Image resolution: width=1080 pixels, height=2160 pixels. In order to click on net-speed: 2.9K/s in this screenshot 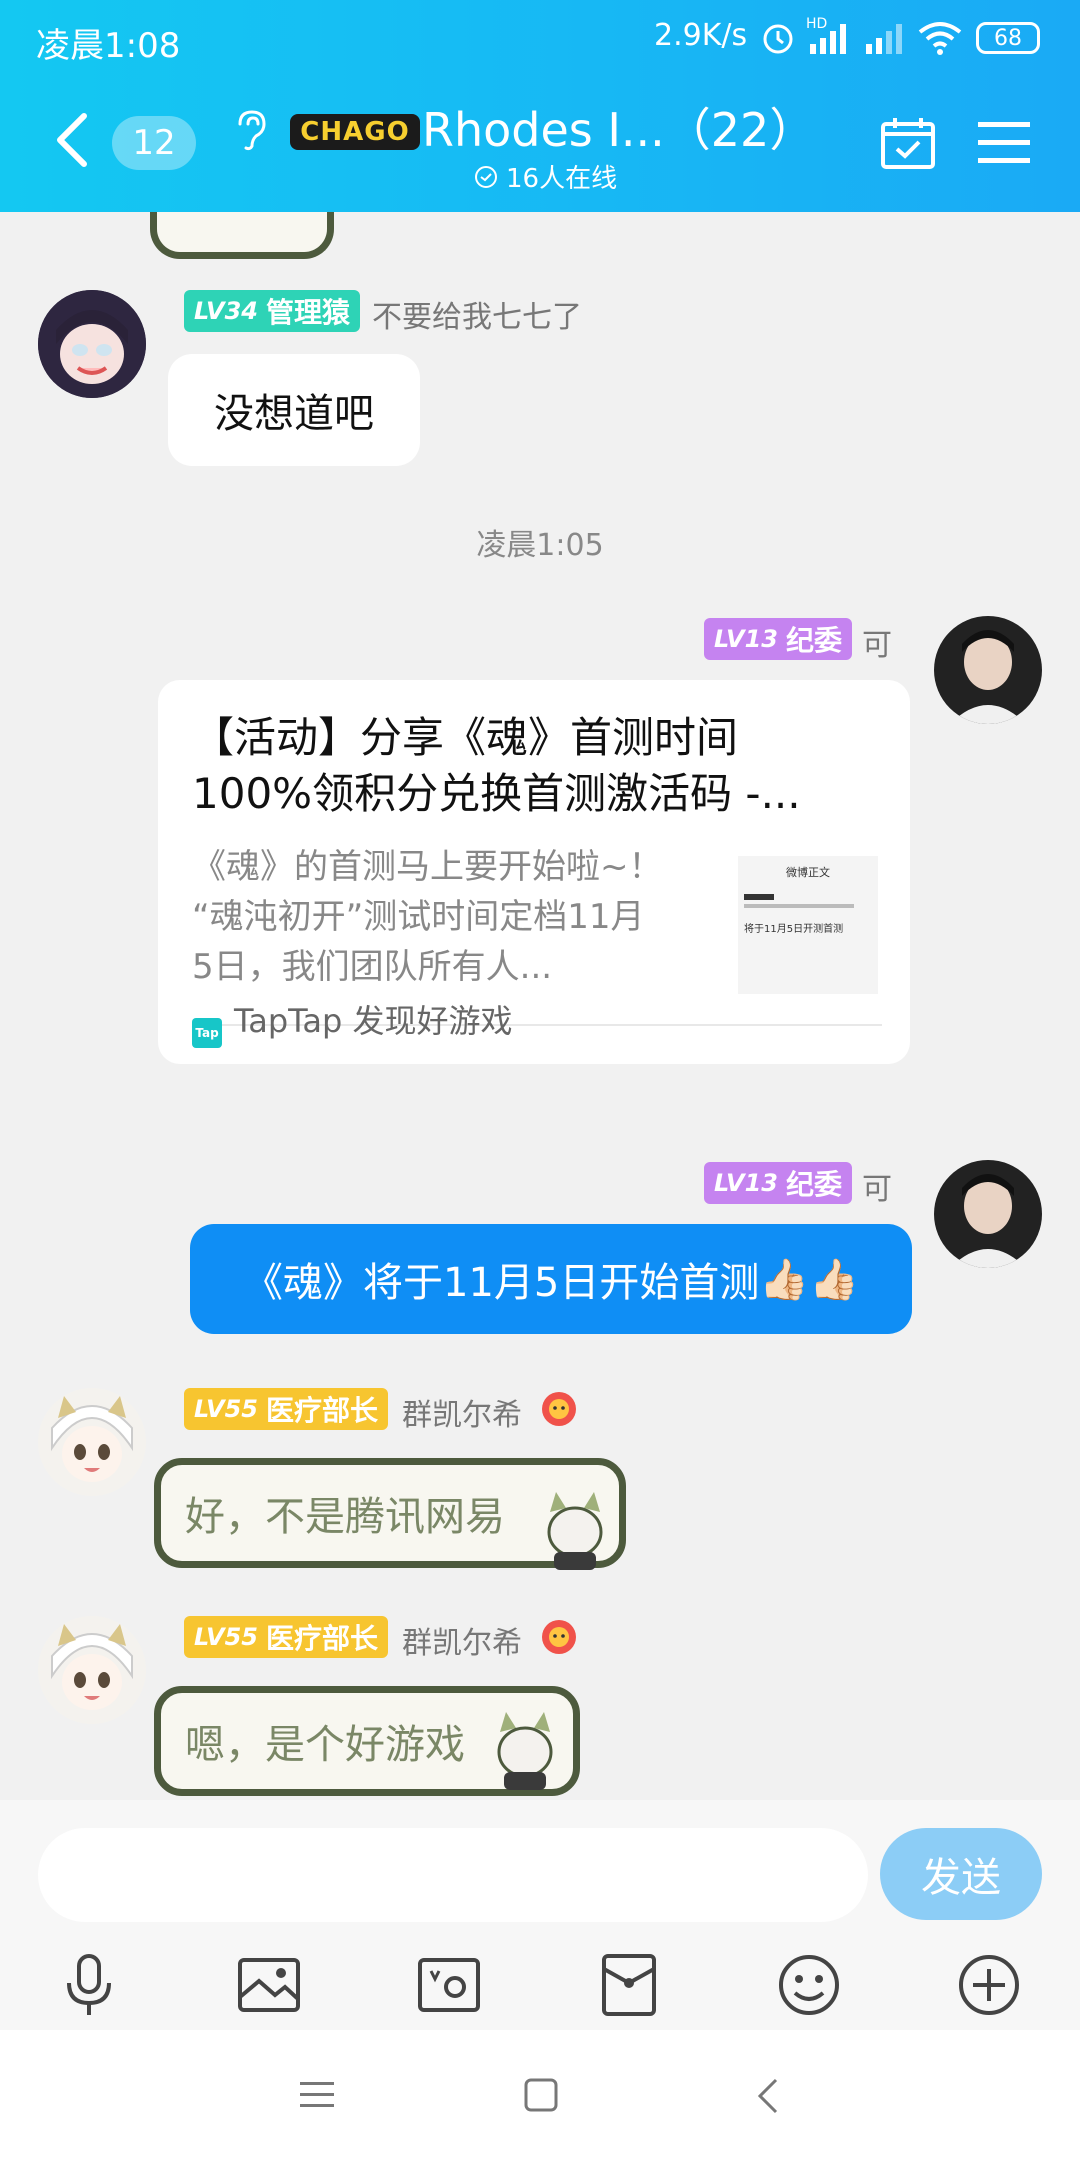, I will do `click(701, 35)`.